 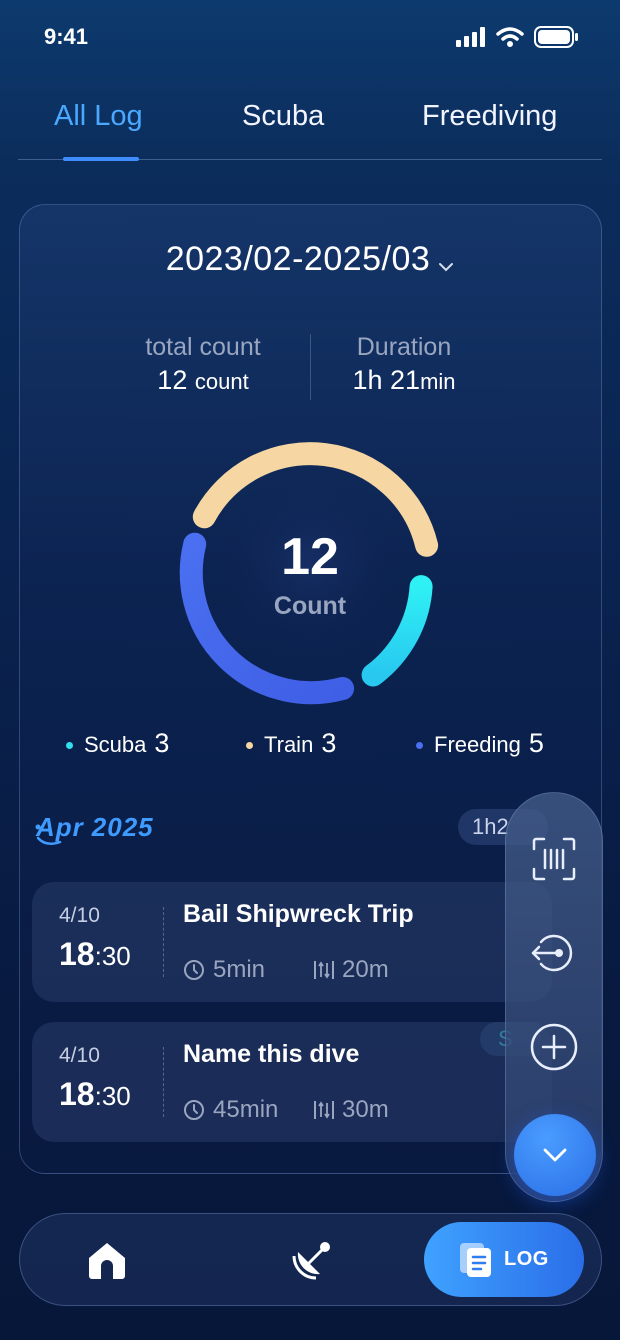 I want to click on legend-label-scuba: Scuba, so click(x=115, y=744).